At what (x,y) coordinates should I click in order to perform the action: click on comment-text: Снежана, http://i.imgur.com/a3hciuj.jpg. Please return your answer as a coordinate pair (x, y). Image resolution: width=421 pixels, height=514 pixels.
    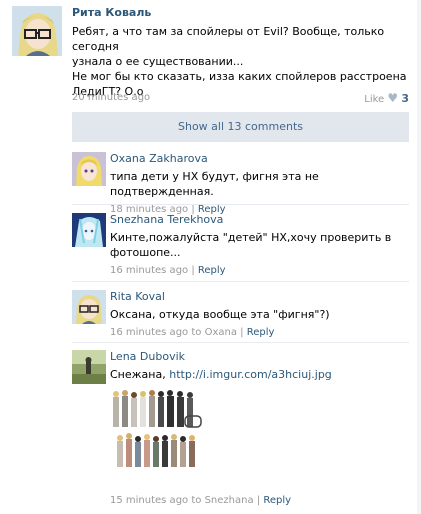
    Looking at the image, I should click on (258, 374).